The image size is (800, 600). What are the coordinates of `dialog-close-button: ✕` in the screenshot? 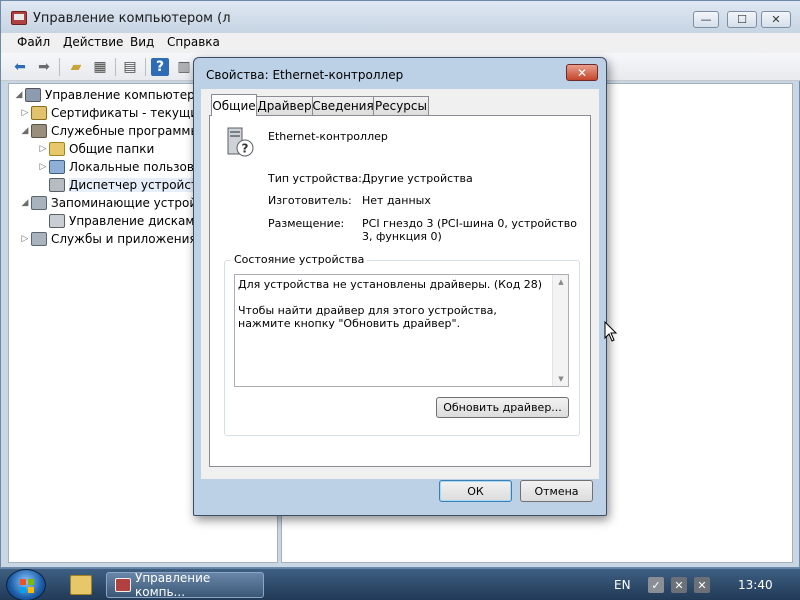 It's located at (582, 72).